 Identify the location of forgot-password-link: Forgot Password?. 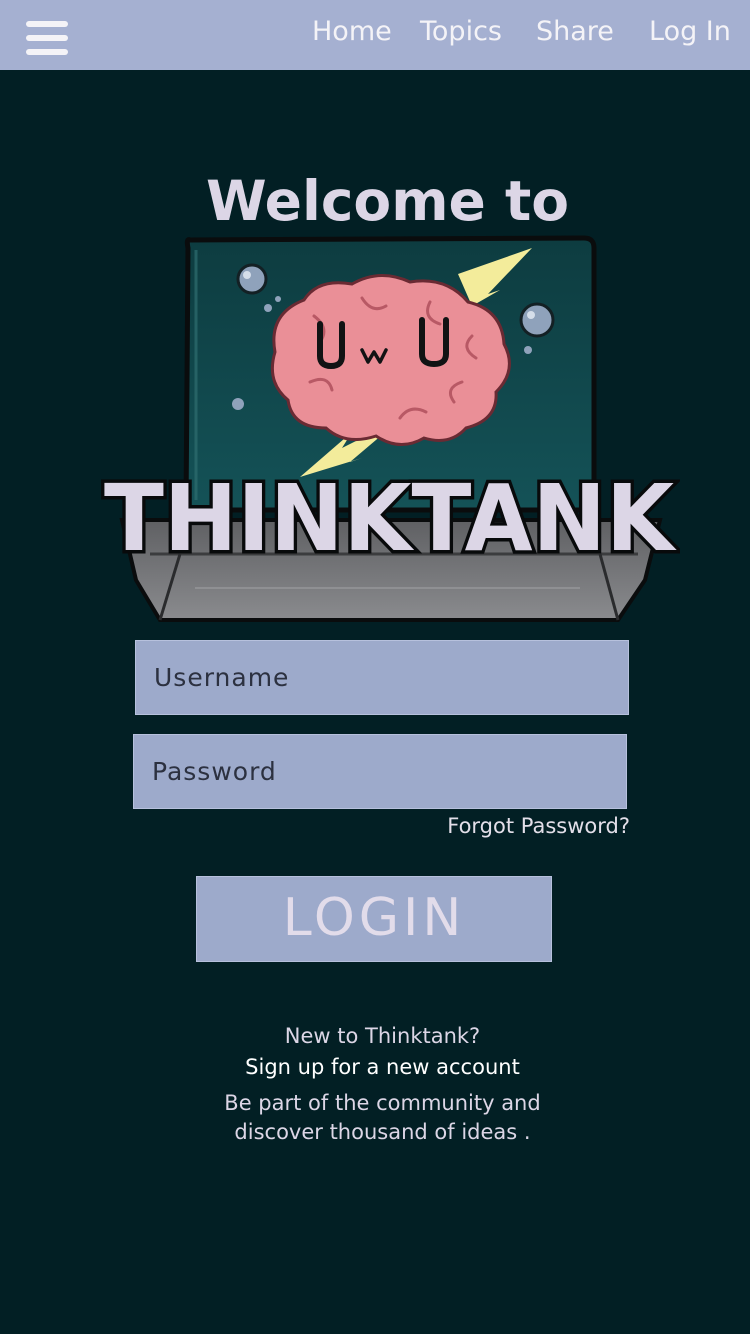
(510, 826).